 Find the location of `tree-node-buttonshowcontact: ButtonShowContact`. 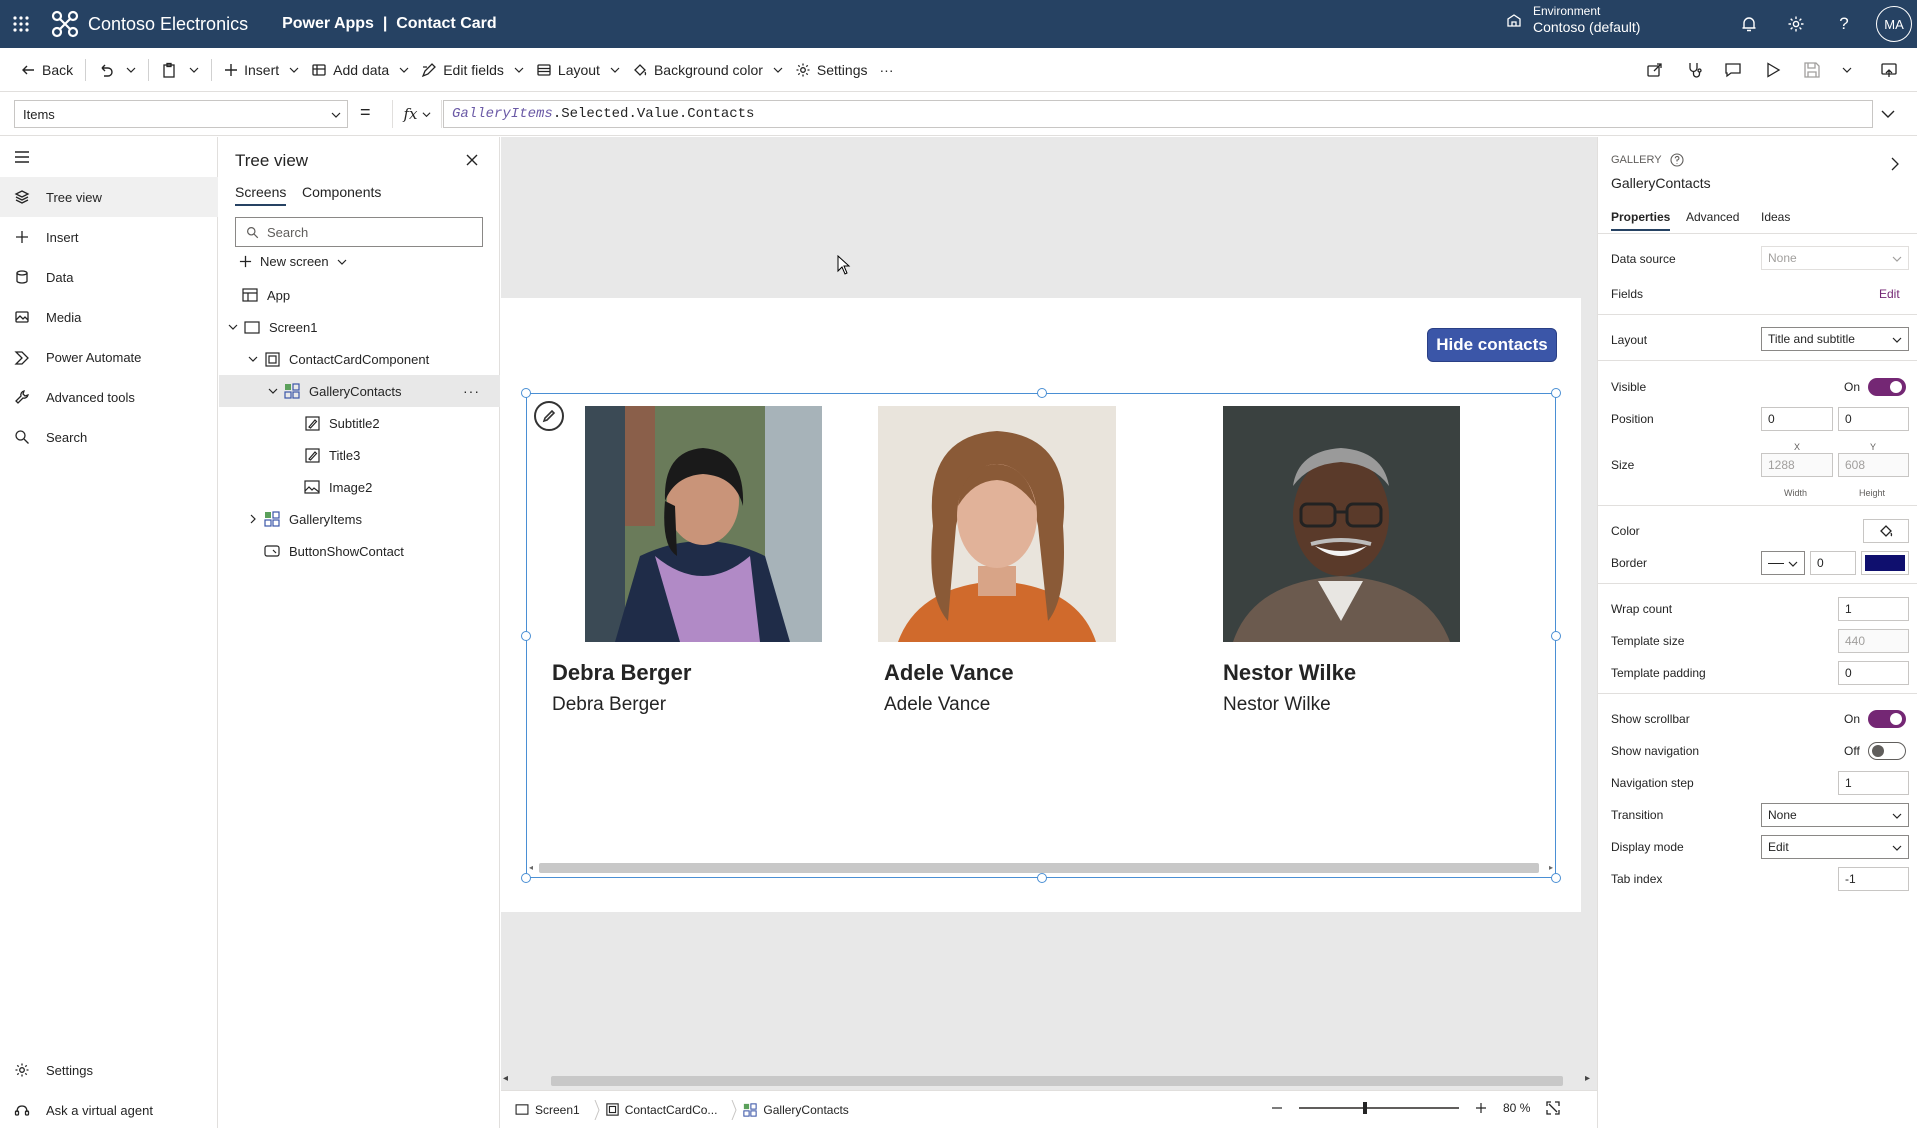

tree-node-buttonshowcontact: ButtonShowContact is located at coordinates (359, 551).